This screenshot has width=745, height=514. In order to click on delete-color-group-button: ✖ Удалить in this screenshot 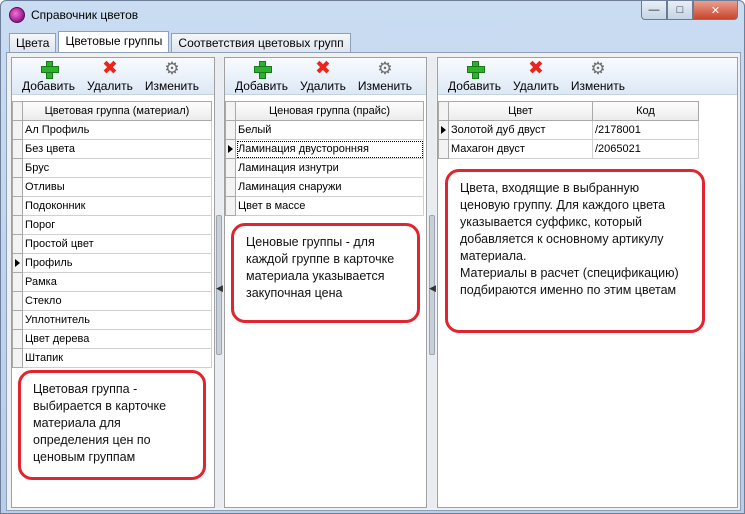, I will do `click(110, 76)`.